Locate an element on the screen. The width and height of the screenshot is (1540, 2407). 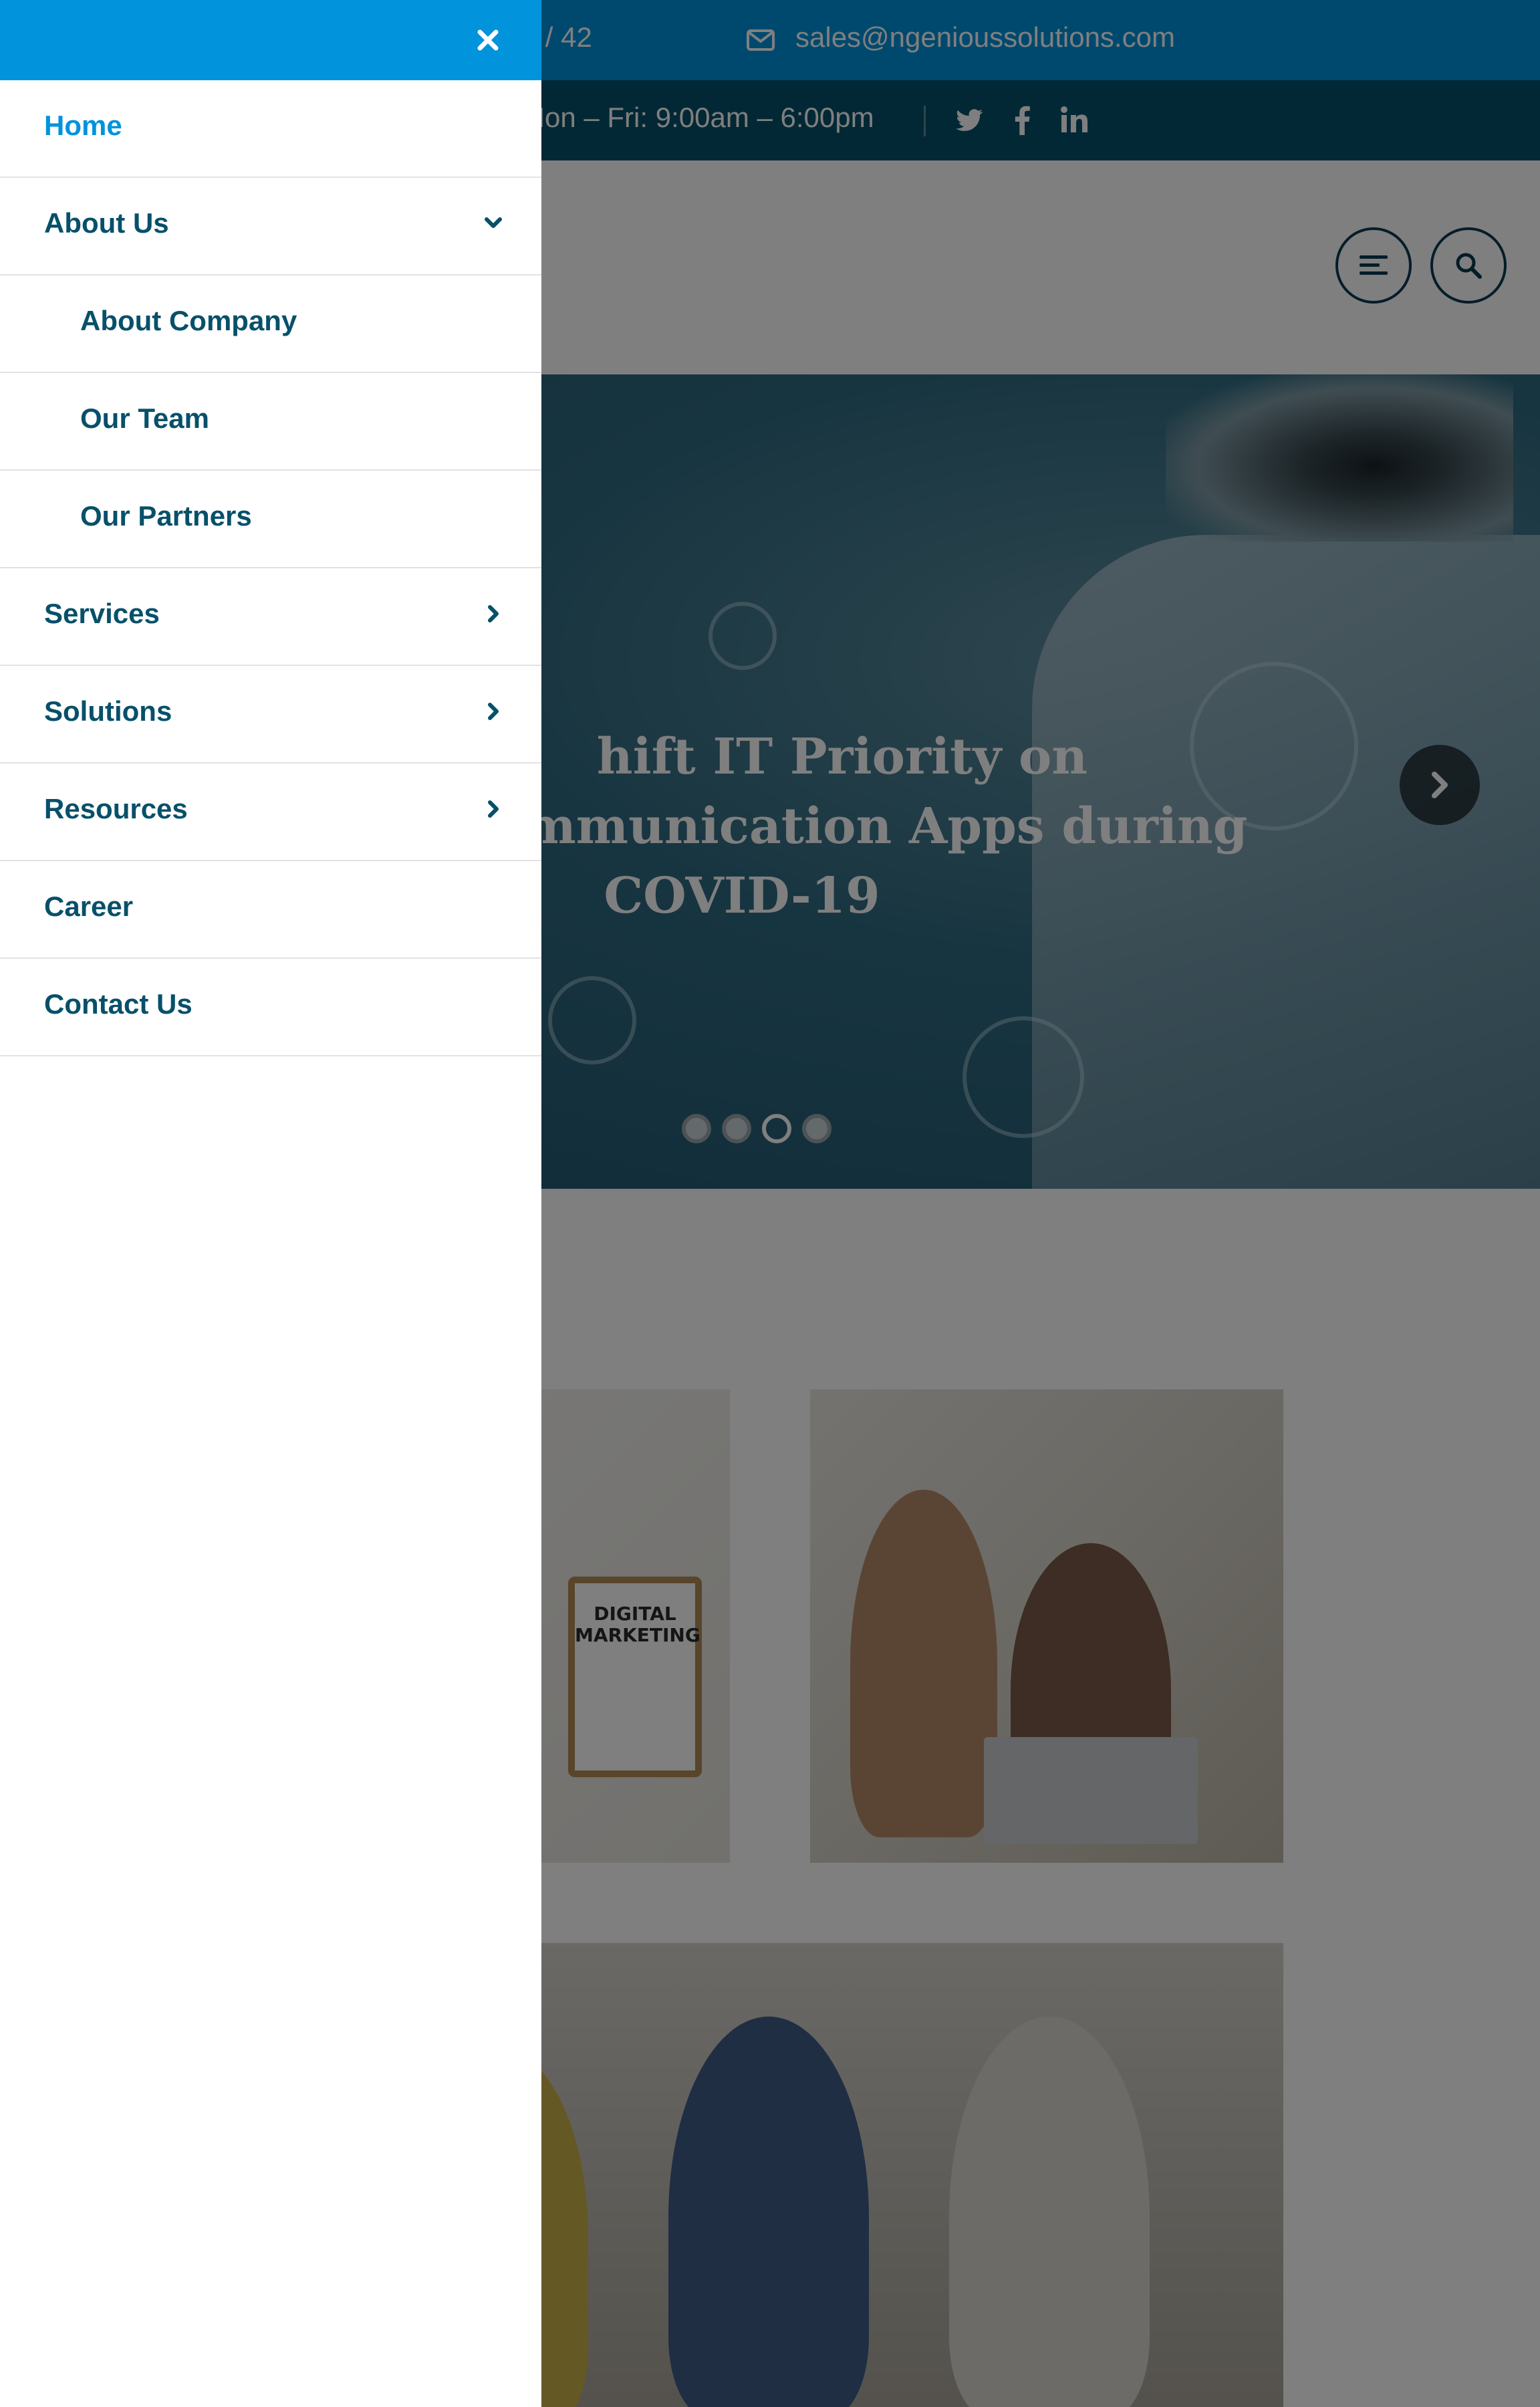
nav-item-label: Services is located at coordinates (102, 614).